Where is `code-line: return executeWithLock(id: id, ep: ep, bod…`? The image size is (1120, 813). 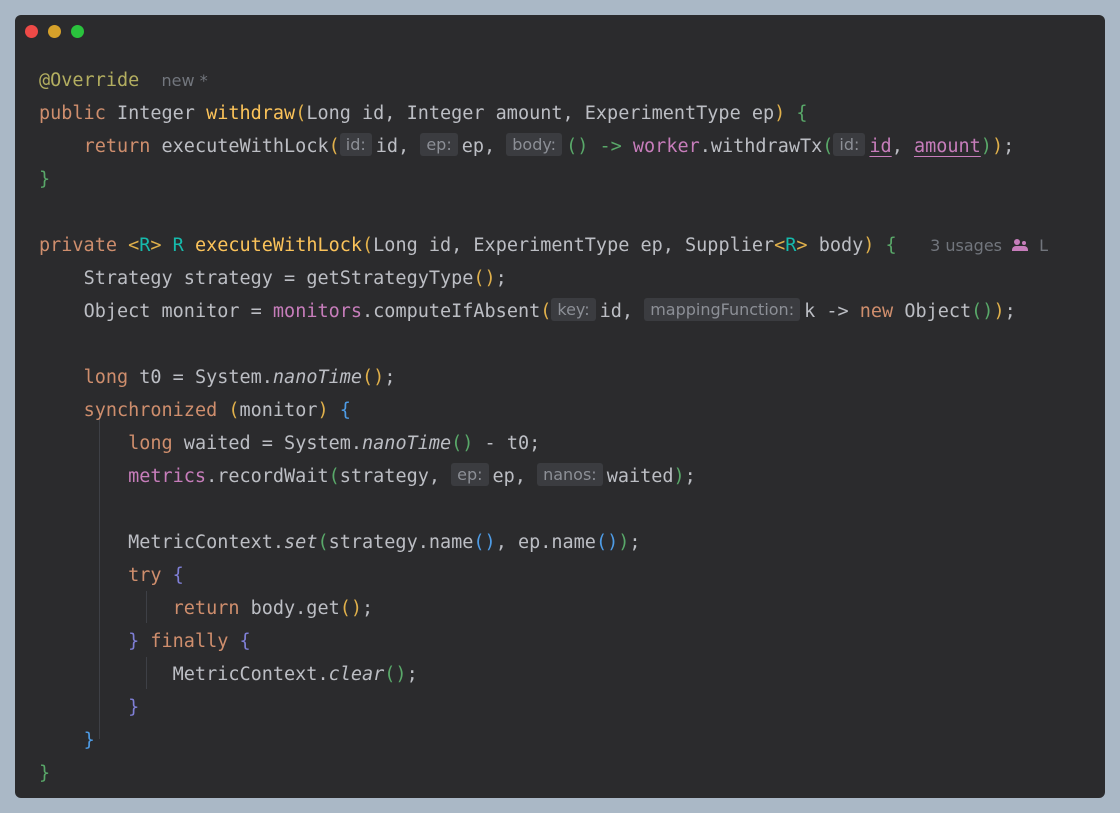 code-line: return executeWithLock(id: id, ep: ep, bod… is located at coordinates (549, 145).